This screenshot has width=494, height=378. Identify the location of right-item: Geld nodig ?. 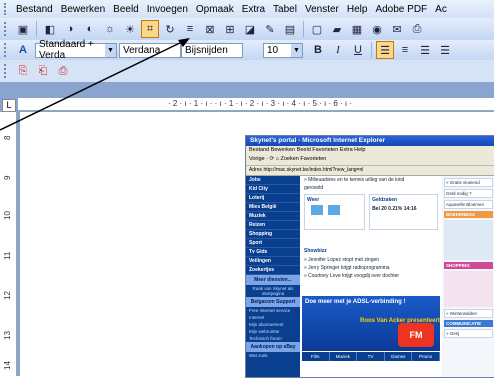
(468, 193).